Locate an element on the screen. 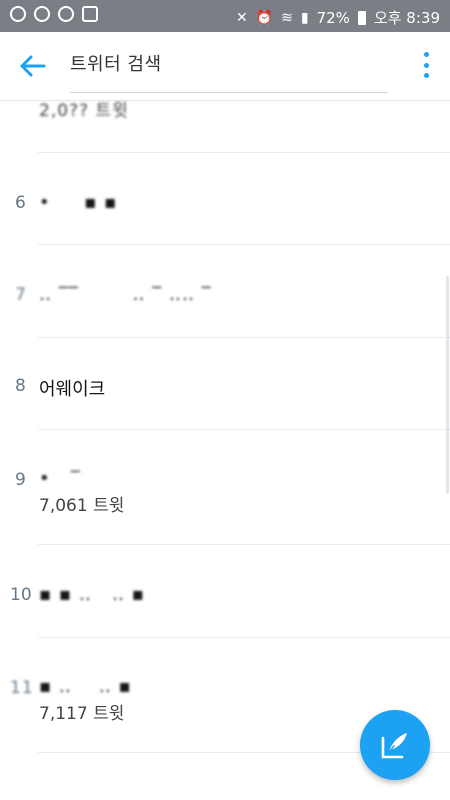 The height and width of the screenshot is (800, 450). back-button is located at coordinates (35, 66).